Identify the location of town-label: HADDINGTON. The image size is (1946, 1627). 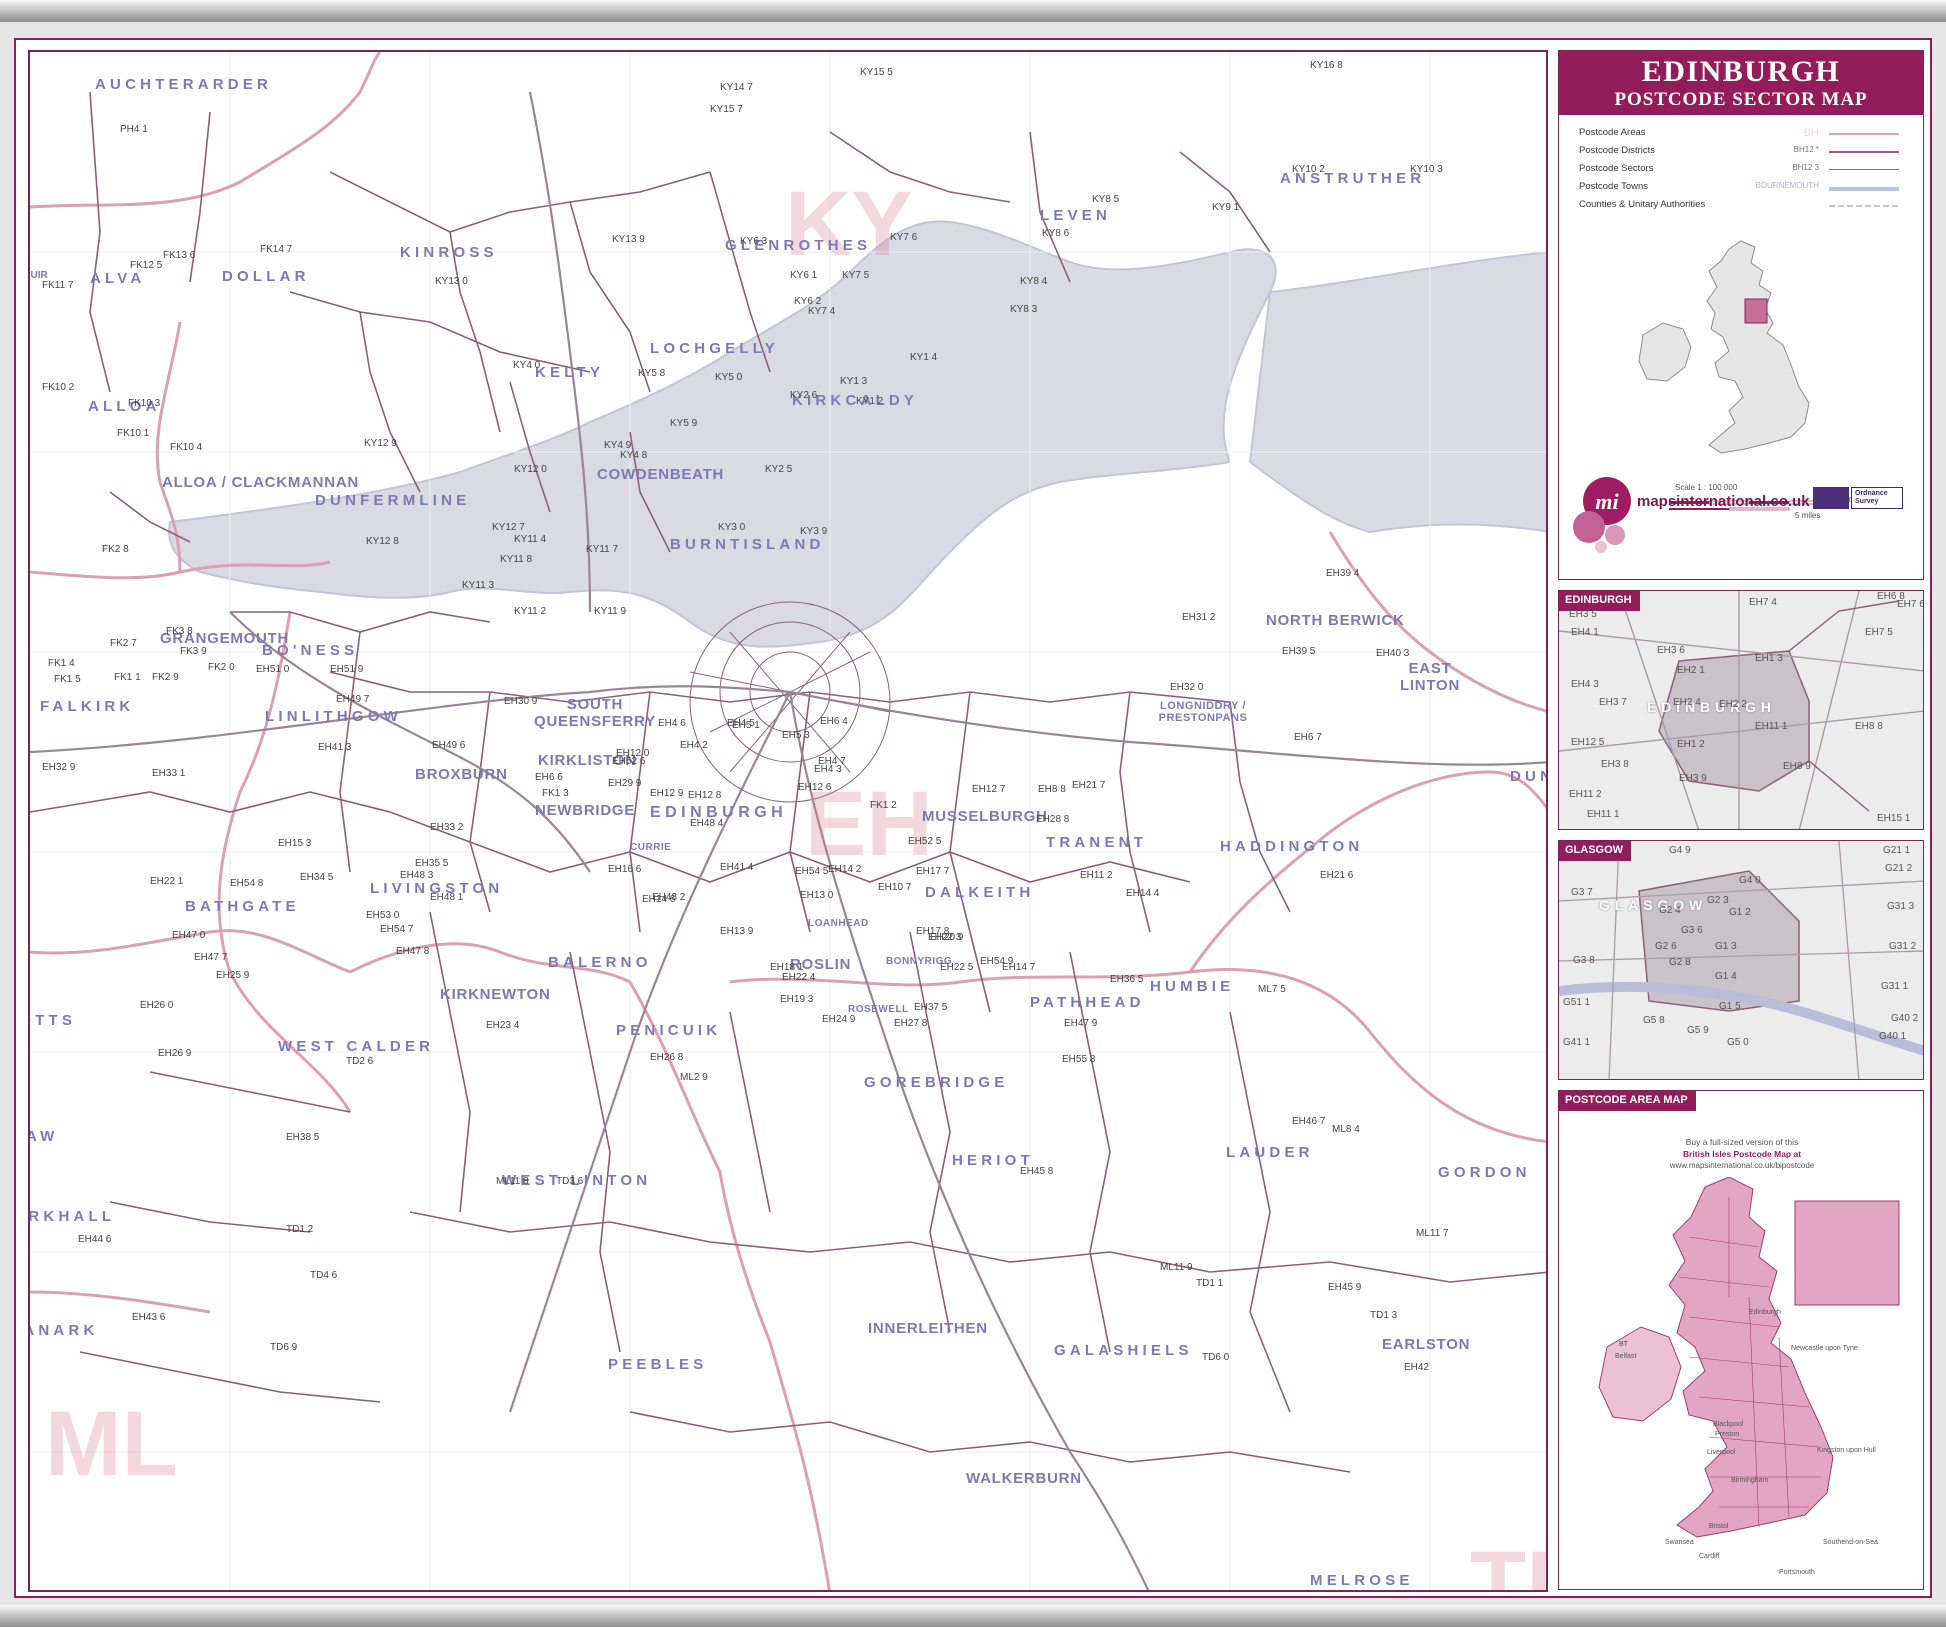
(1292, 846).